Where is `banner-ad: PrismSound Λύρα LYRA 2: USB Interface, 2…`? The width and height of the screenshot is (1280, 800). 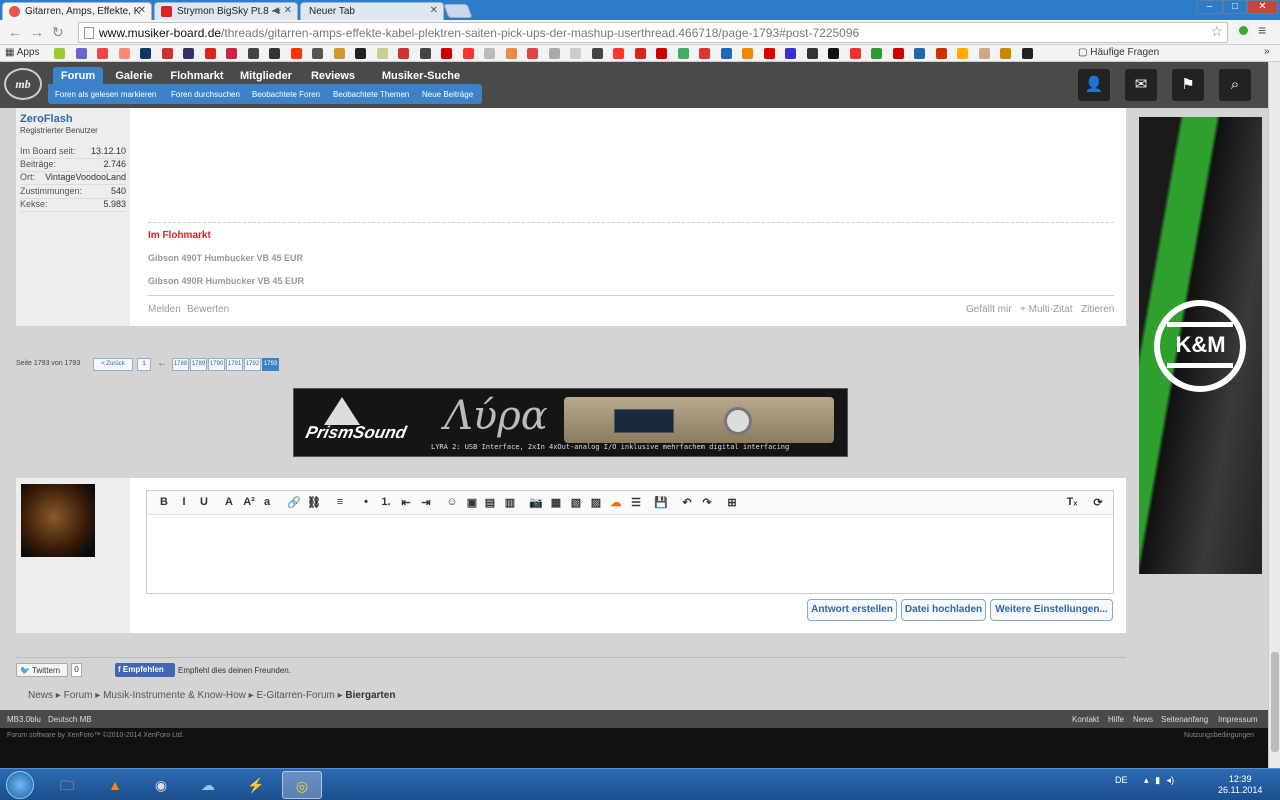
banner-ad: PrismSound Λύρα LYRA 2: USB Interface, 2… is located at coordinates (570, 422).